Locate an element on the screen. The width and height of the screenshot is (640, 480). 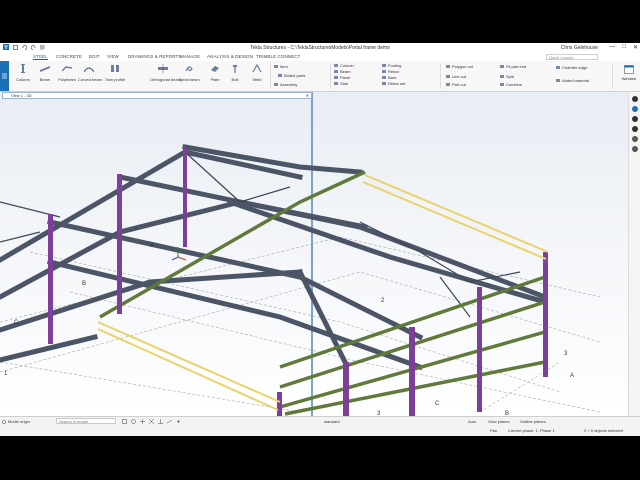
current-phase-status: Current phase: 1, Phase 1 is located at coordinates (531, 430).